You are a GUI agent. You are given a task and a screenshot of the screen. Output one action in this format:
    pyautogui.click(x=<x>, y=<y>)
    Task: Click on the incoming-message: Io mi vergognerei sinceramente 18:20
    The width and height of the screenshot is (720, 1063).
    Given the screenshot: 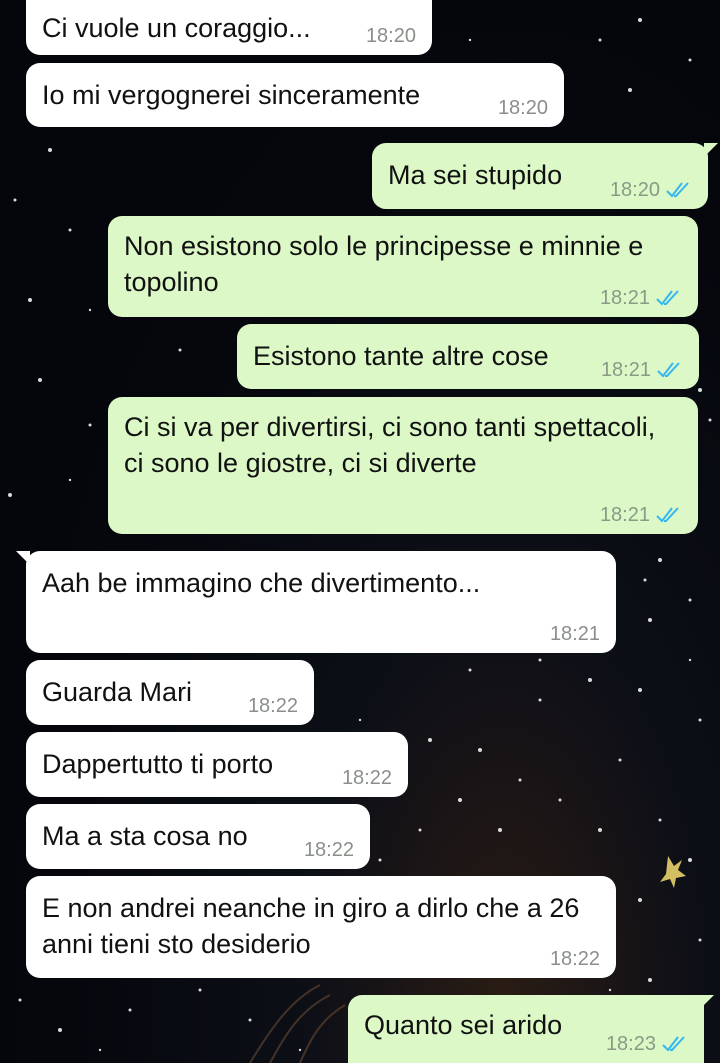 What is the action you would take?
    pyautogui.click(x=295, y=95)
    